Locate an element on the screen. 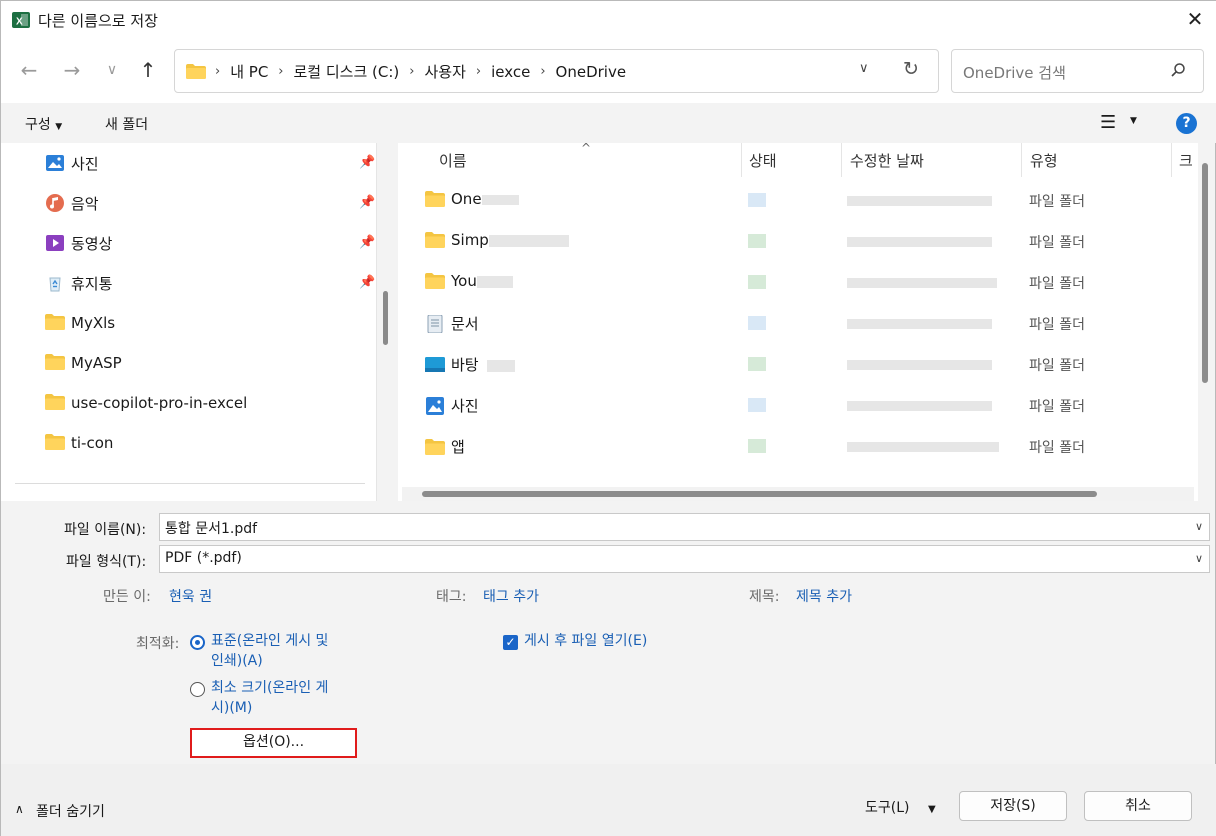  horizontal-scrollbar is located at coordinates (798, 494).